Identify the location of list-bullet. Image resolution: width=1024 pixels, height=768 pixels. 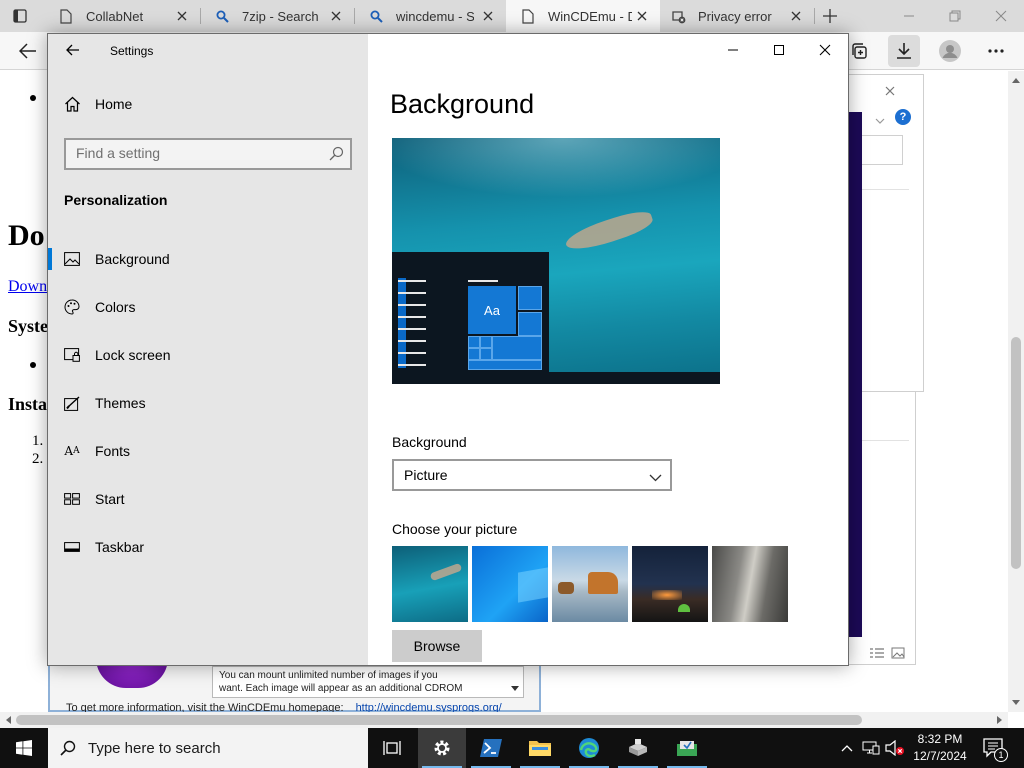
(33, 98).